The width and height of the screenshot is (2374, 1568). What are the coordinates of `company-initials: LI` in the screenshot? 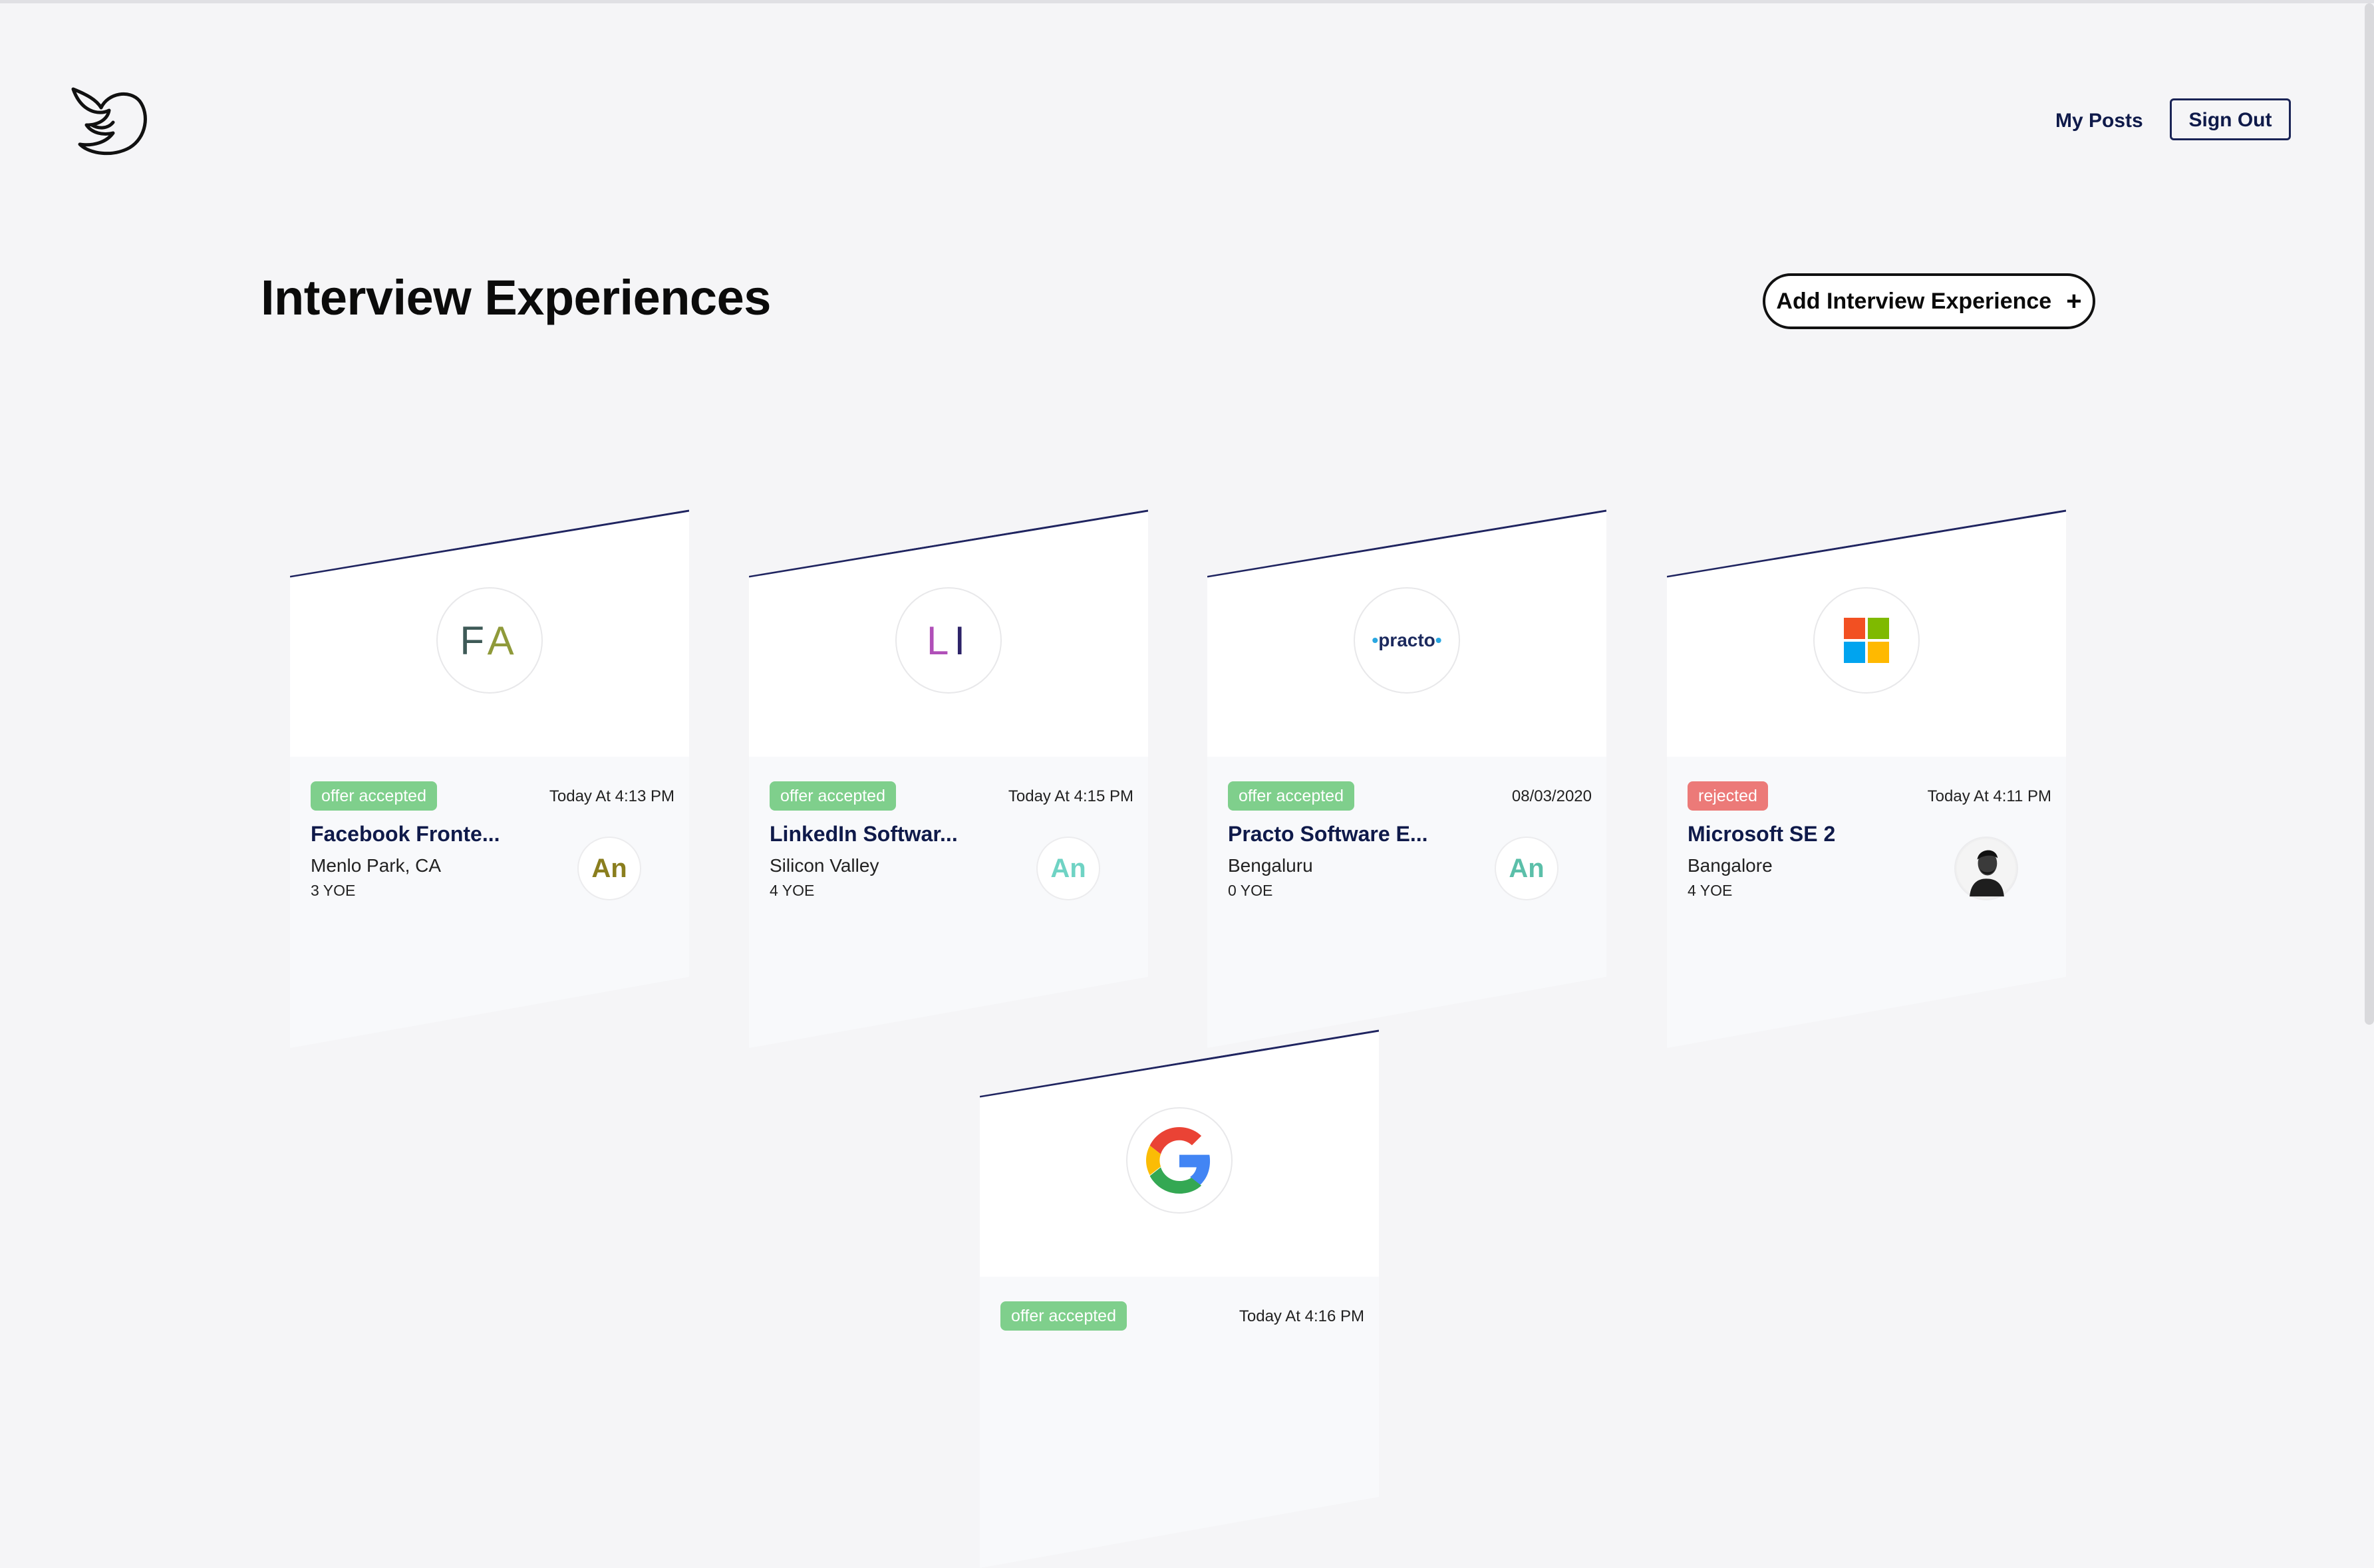 It's located at (948, 641).